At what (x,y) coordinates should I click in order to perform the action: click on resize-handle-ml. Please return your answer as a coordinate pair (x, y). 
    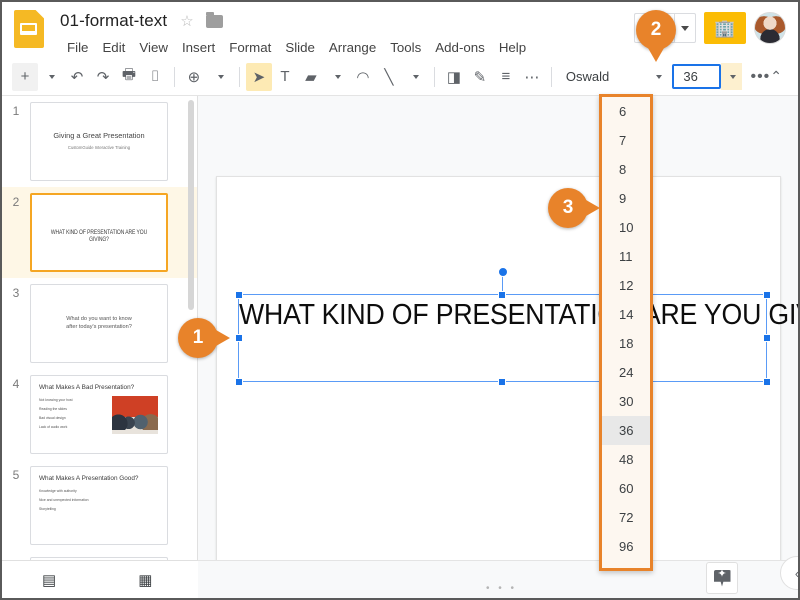
    Looking at the image, I should click on (238, 337).